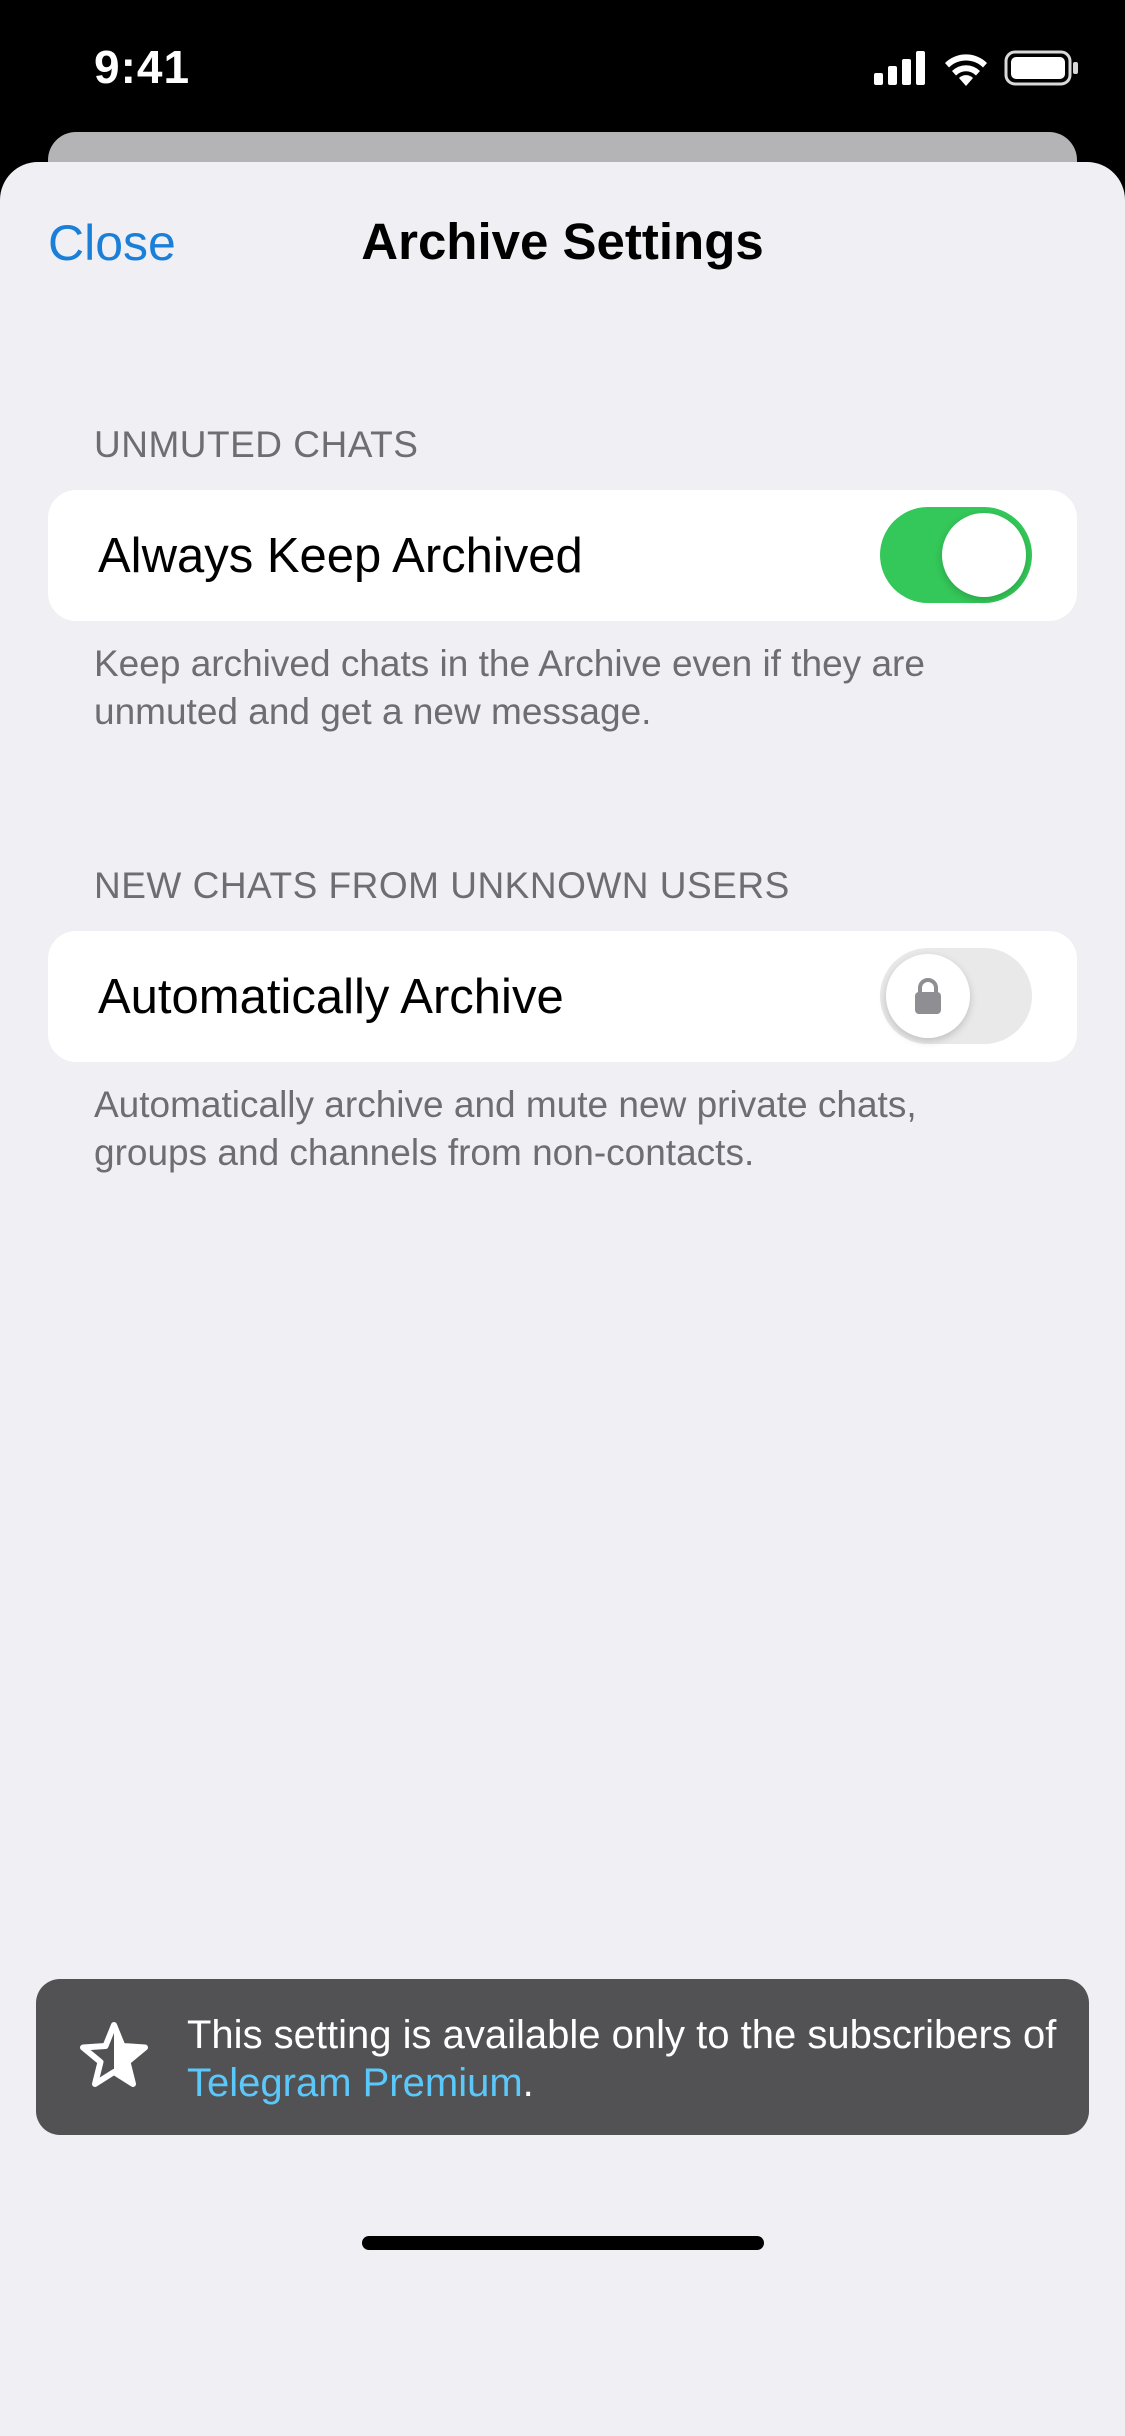 Image resolution: width=1125 pixels, height=2436 pixels. Describe the element at coordinates (562, 241) in the screenshot. I see `page-title: Archive Settings` at that location.